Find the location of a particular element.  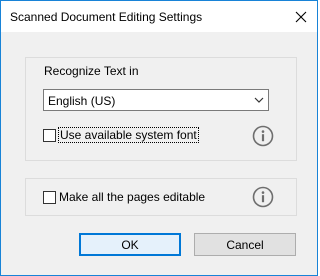

close-button is located at coordinates (301, 16).